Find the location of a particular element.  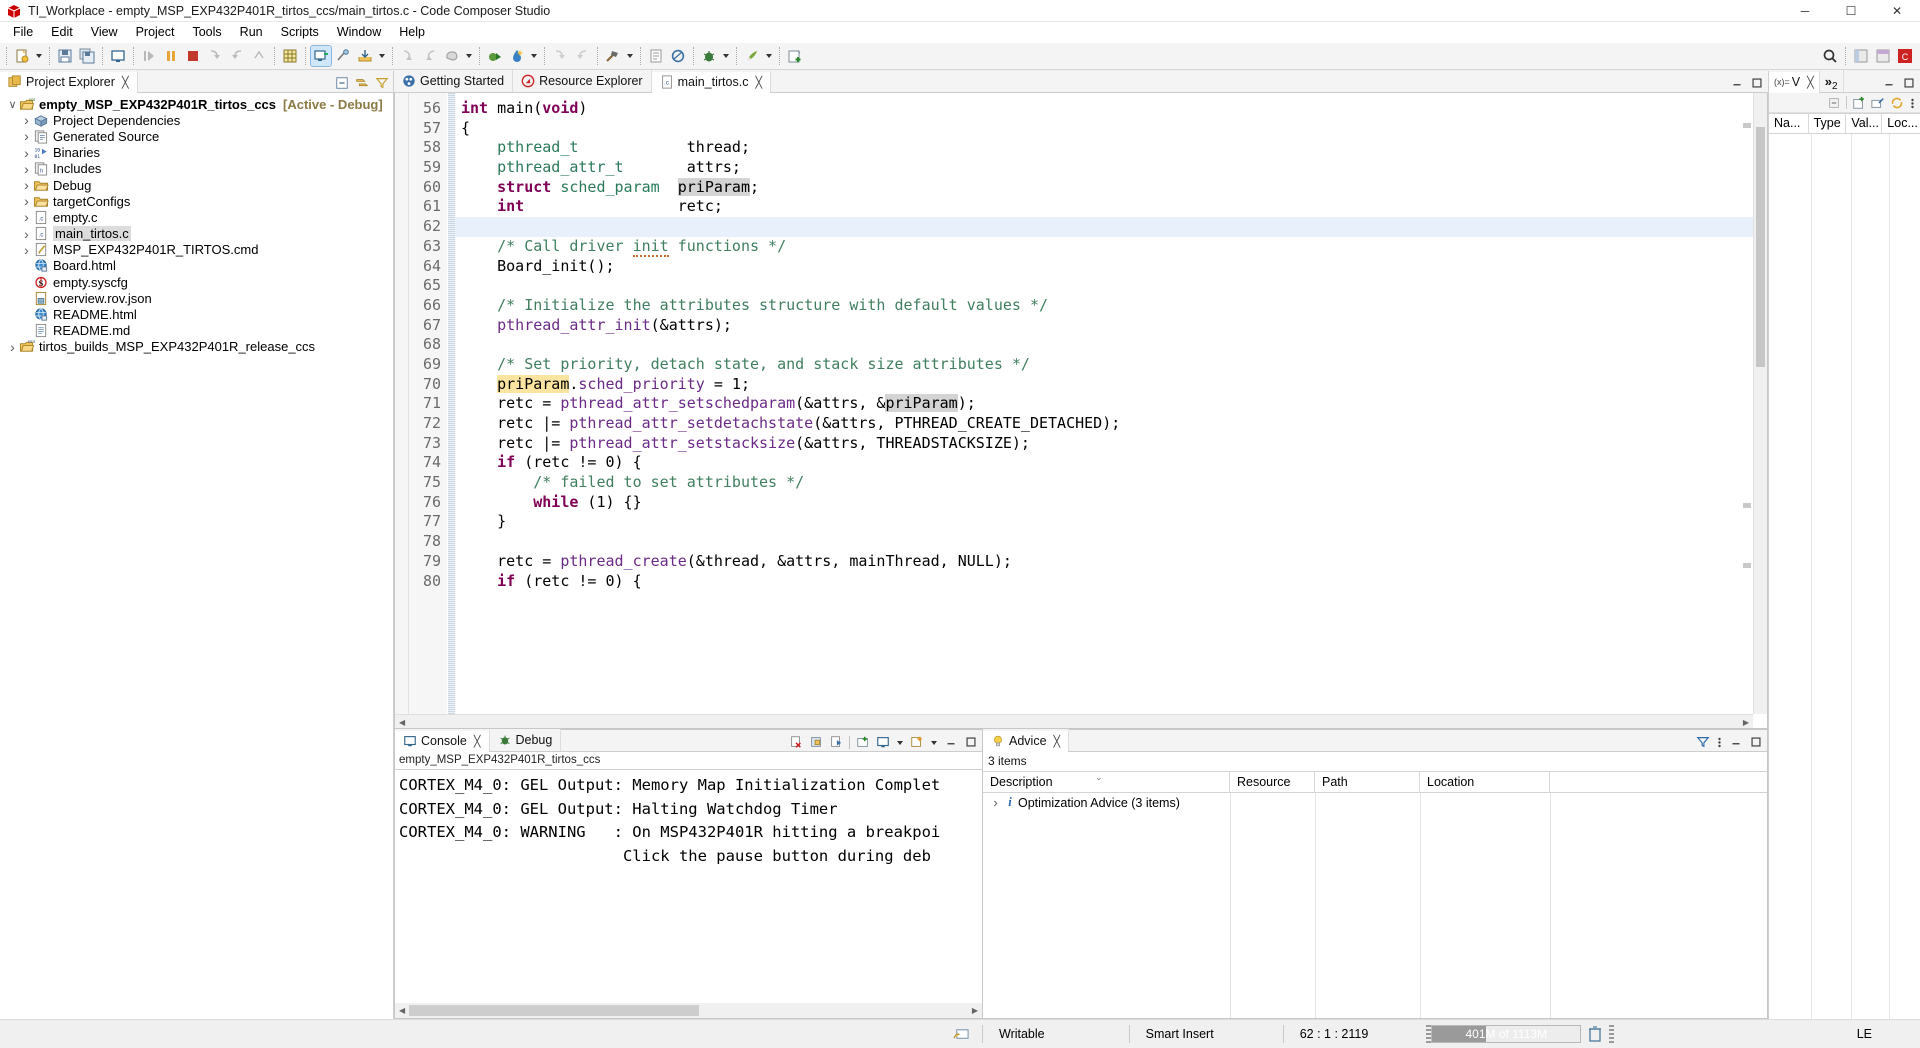

step-forward-icon is located at coordinates (582, 56).